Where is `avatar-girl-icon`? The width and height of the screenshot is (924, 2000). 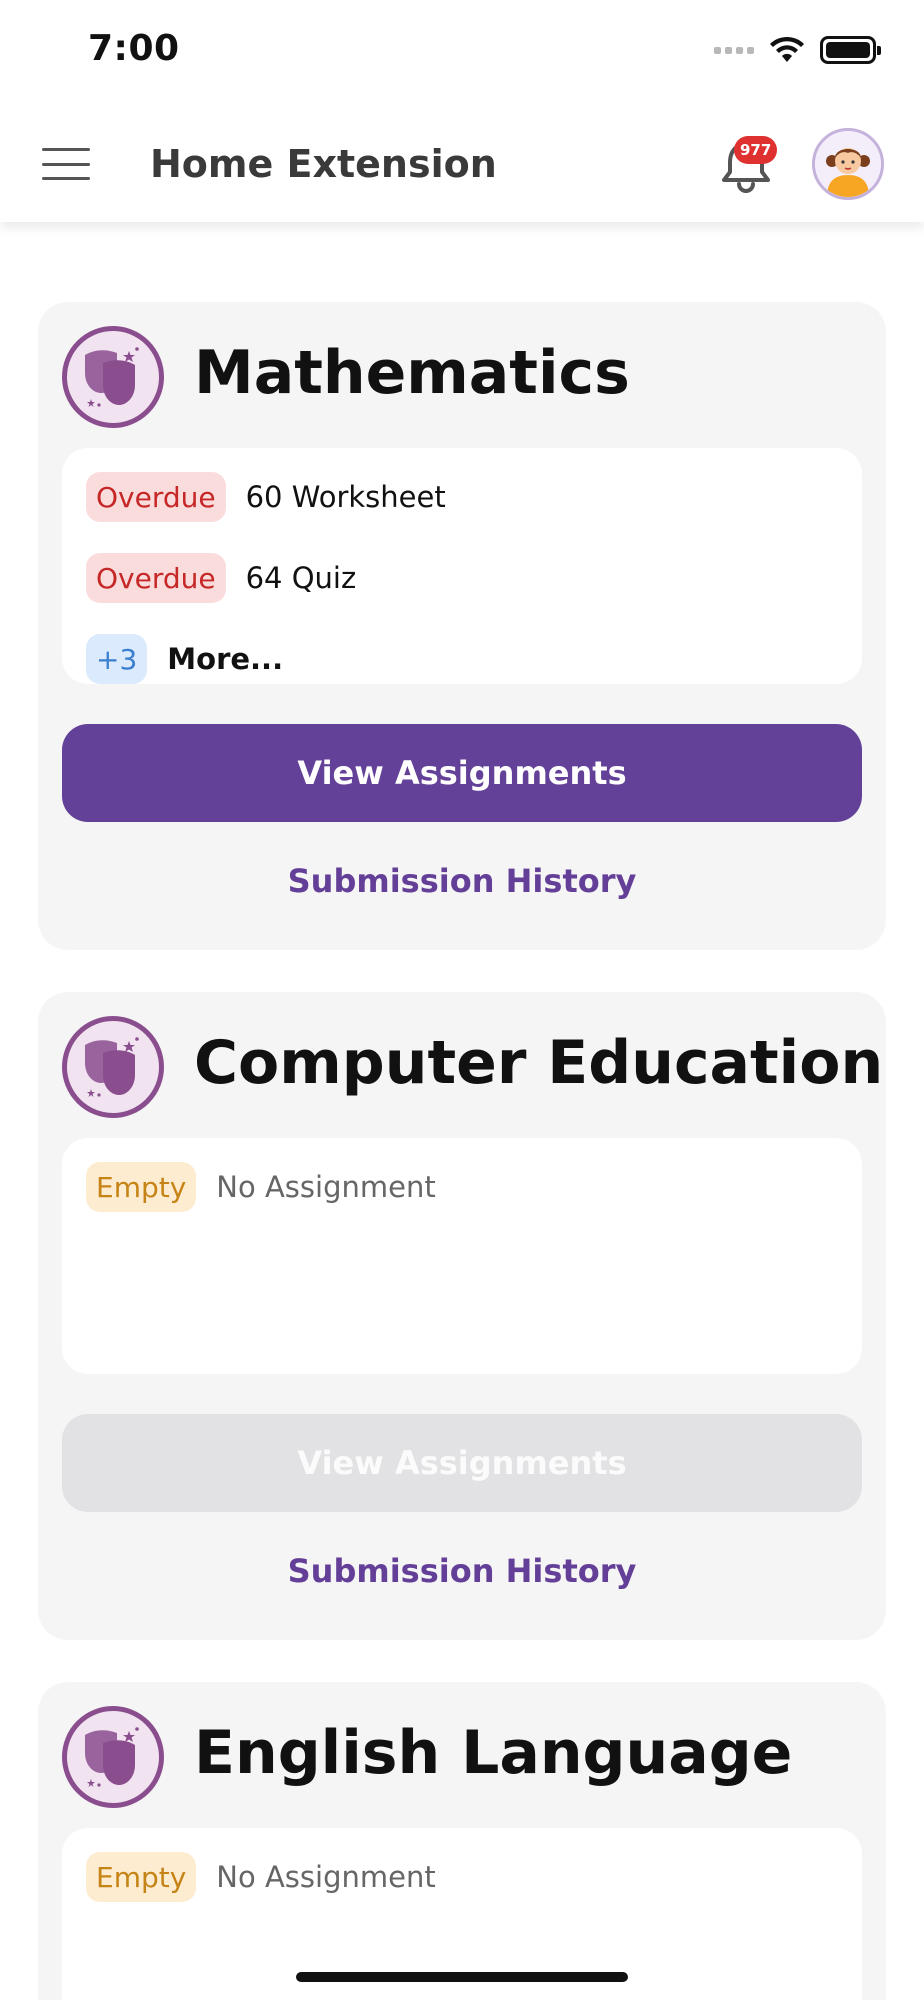 avatar-girl-icon is located at coordinates (848, 164).